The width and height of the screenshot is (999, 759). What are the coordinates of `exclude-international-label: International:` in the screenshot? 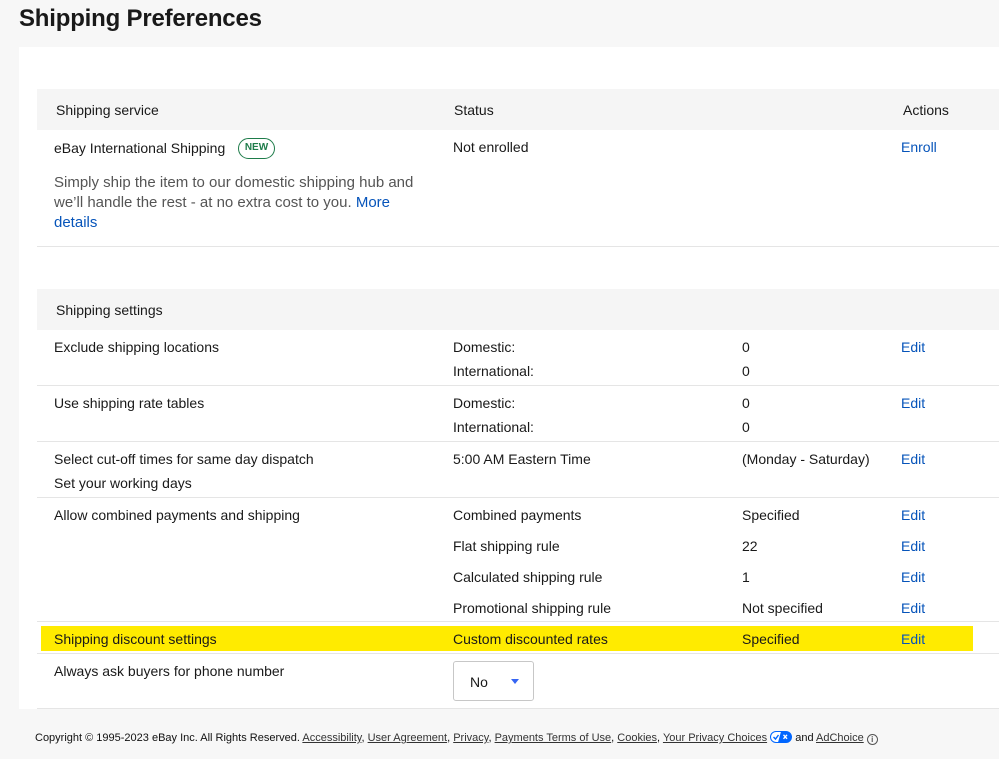 It's located at (493, 371).